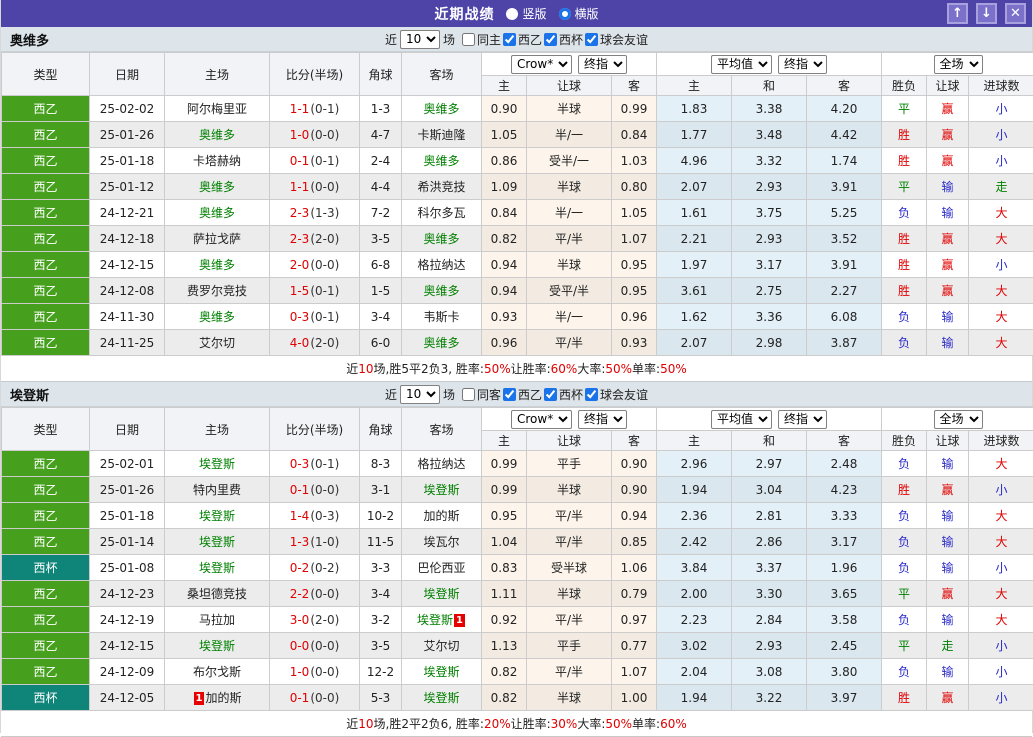 This screenshot has height=737, width=1033. I want to click on winloss-result-cell: 胜, so click(904, 135).